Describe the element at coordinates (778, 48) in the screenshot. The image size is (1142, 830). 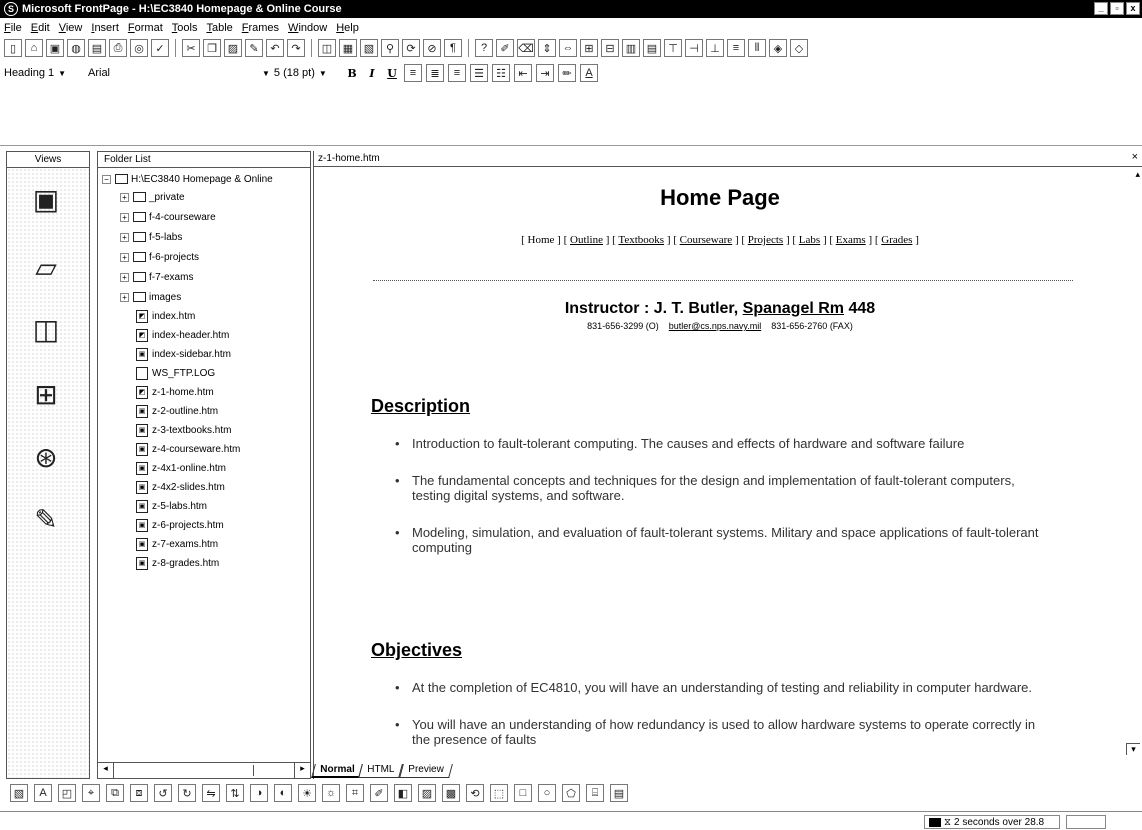
I see `fill-color-icon: ◈` at that location.